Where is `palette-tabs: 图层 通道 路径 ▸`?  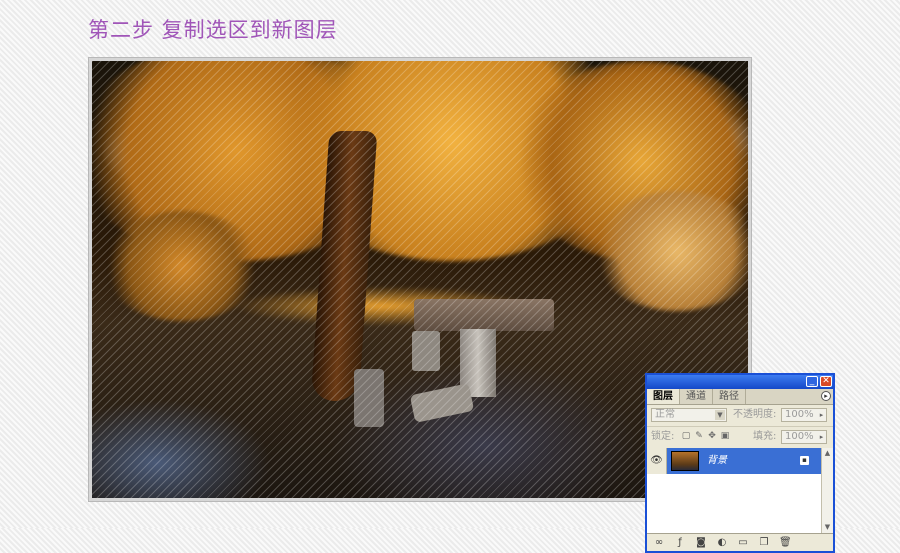 palette-tabs: 图层 通道 路径 ▸ is located at coordinates (740, 397).